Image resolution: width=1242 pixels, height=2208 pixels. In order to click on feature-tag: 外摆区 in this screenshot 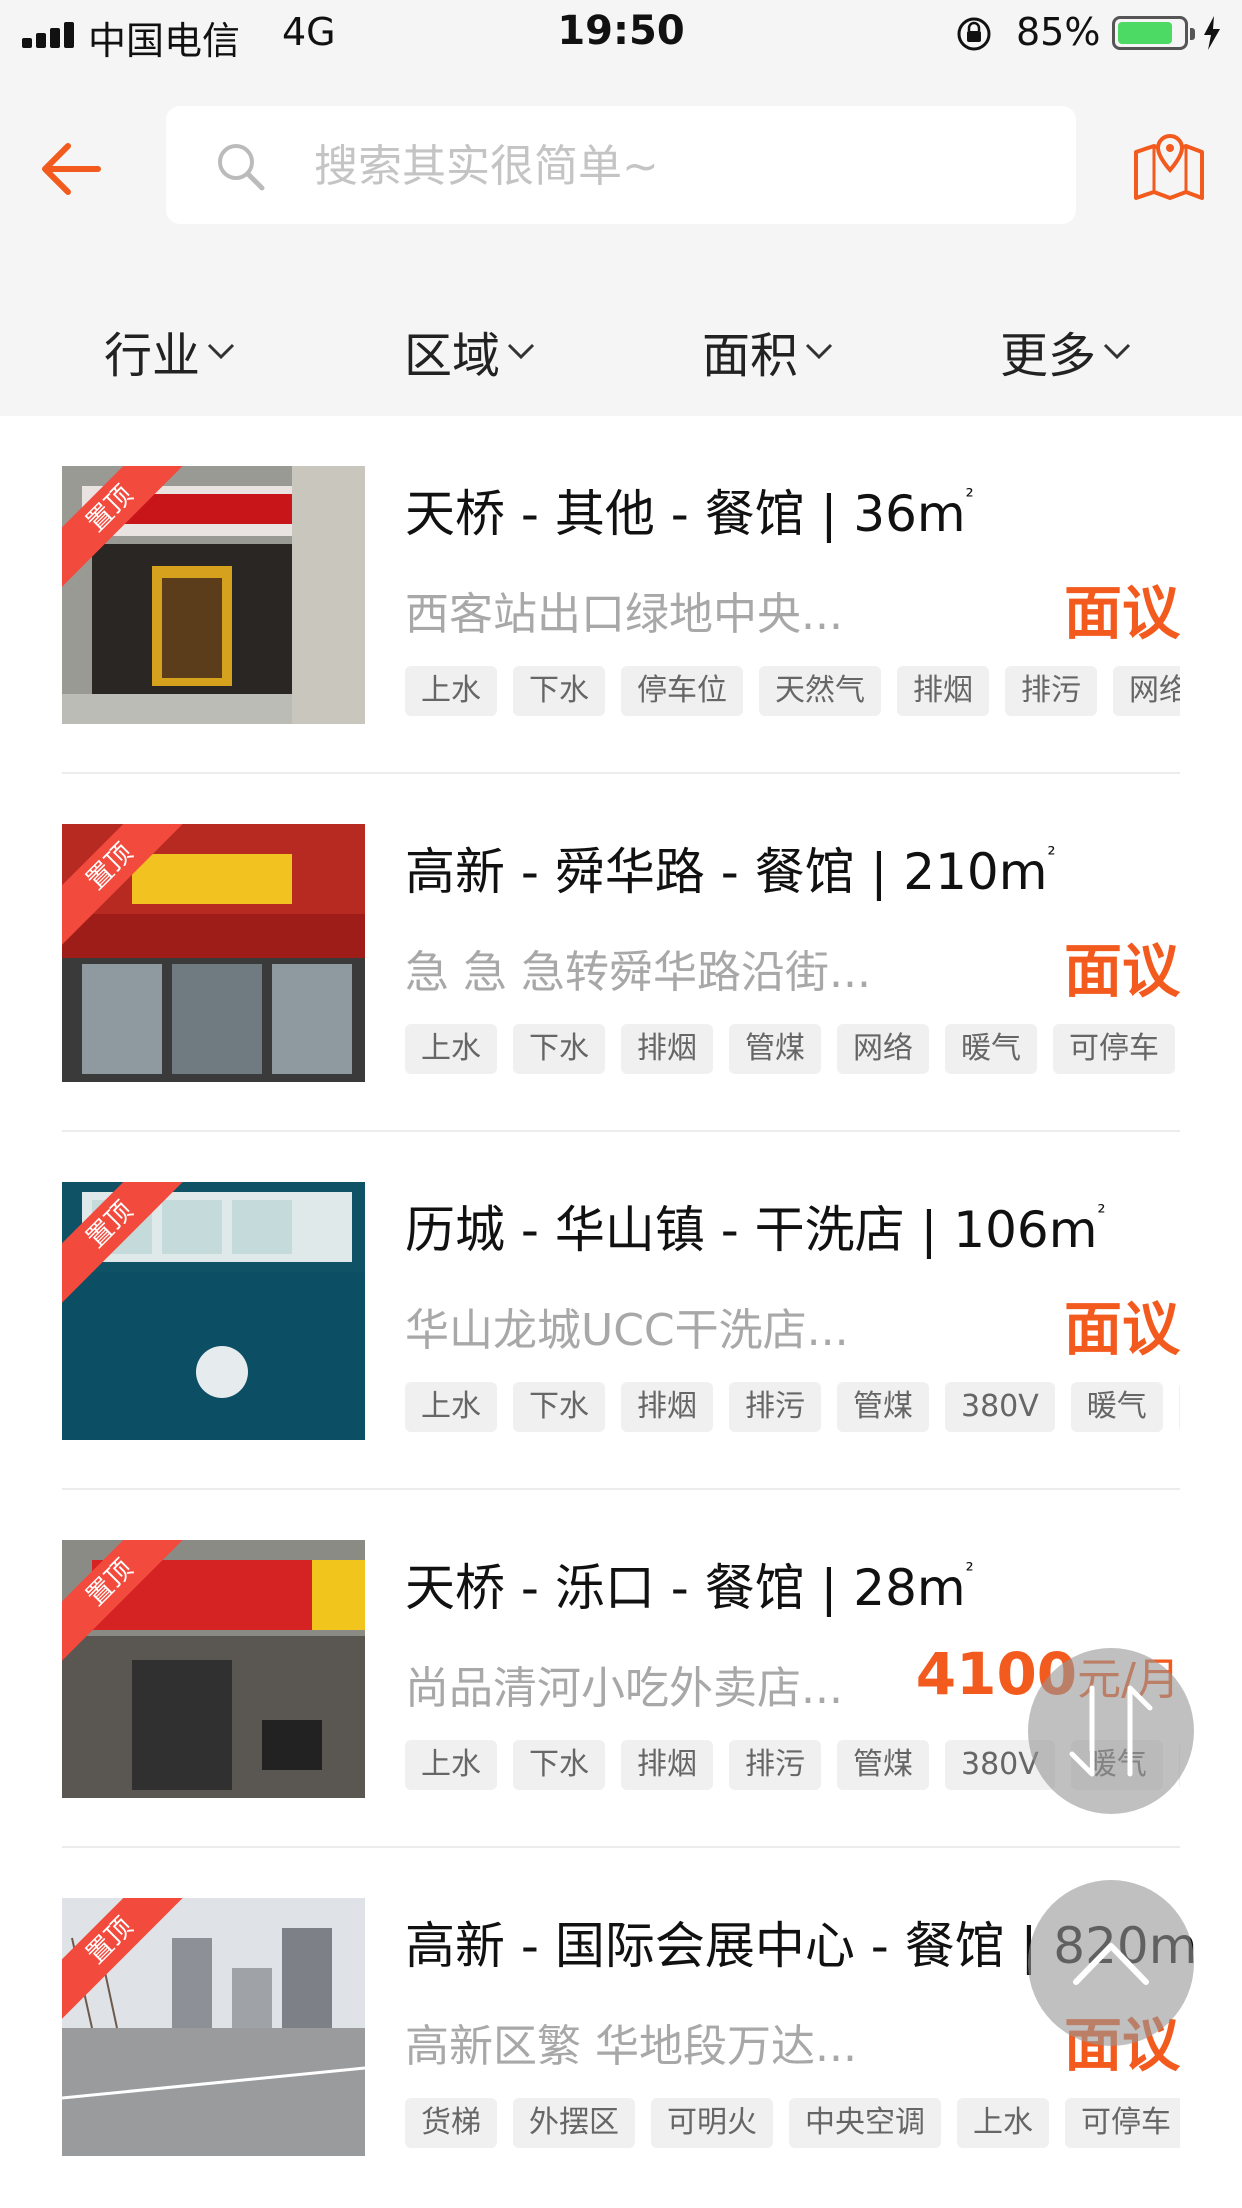, I will do `click(574, 2123)`.